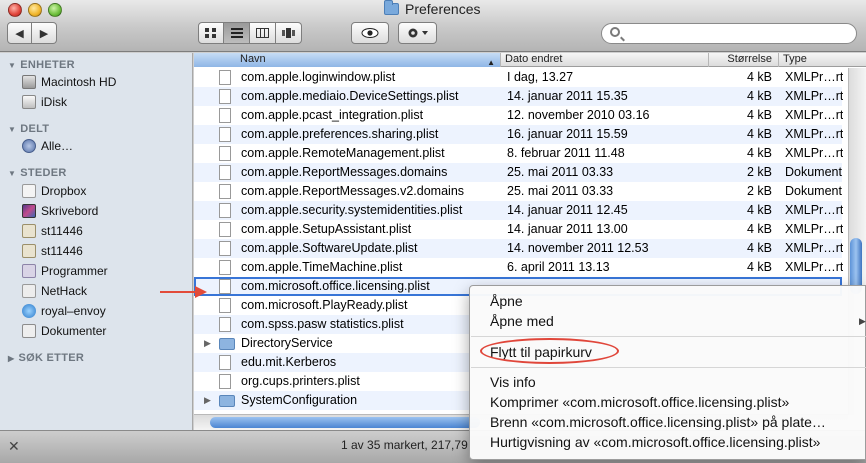 This screenshot has height=463, width=866. What do you see at coordinates (567, 96) in the screenshot?
I see `file-date: 14. januar 2011 15.35` at bounding box center [567, 96].